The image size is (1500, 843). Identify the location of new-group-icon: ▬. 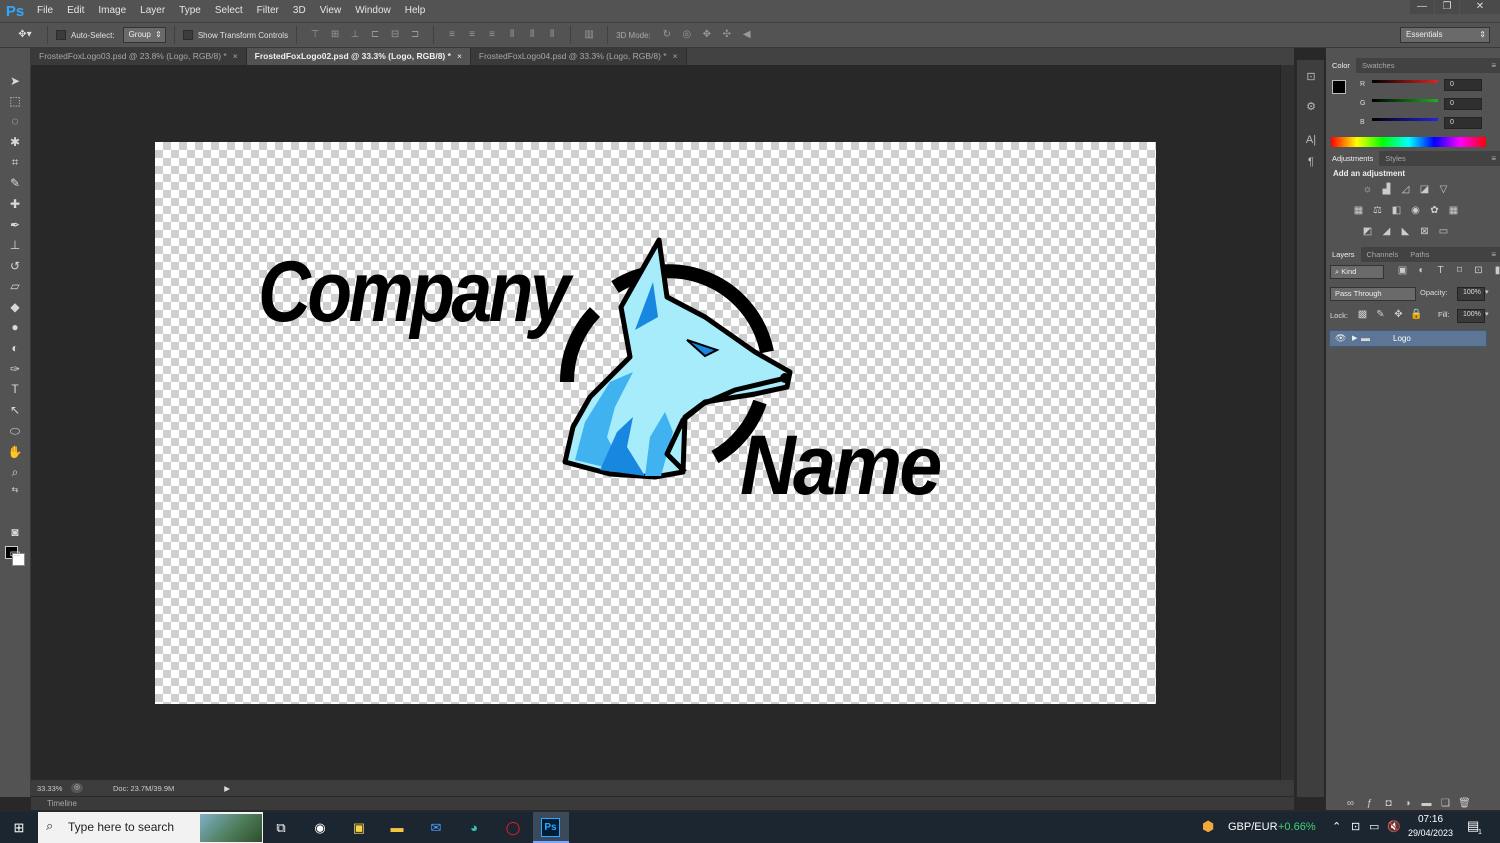
(1426, 803).